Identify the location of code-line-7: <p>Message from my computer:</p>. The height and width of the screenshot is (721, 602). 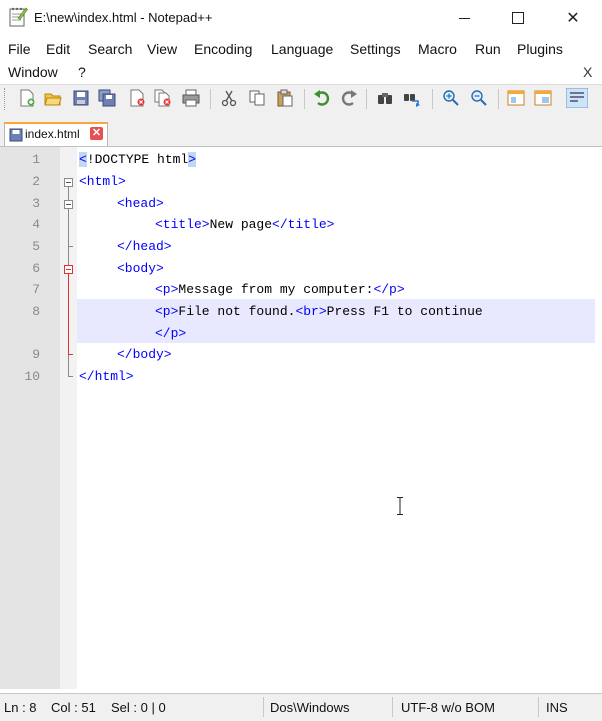
(280, 289).